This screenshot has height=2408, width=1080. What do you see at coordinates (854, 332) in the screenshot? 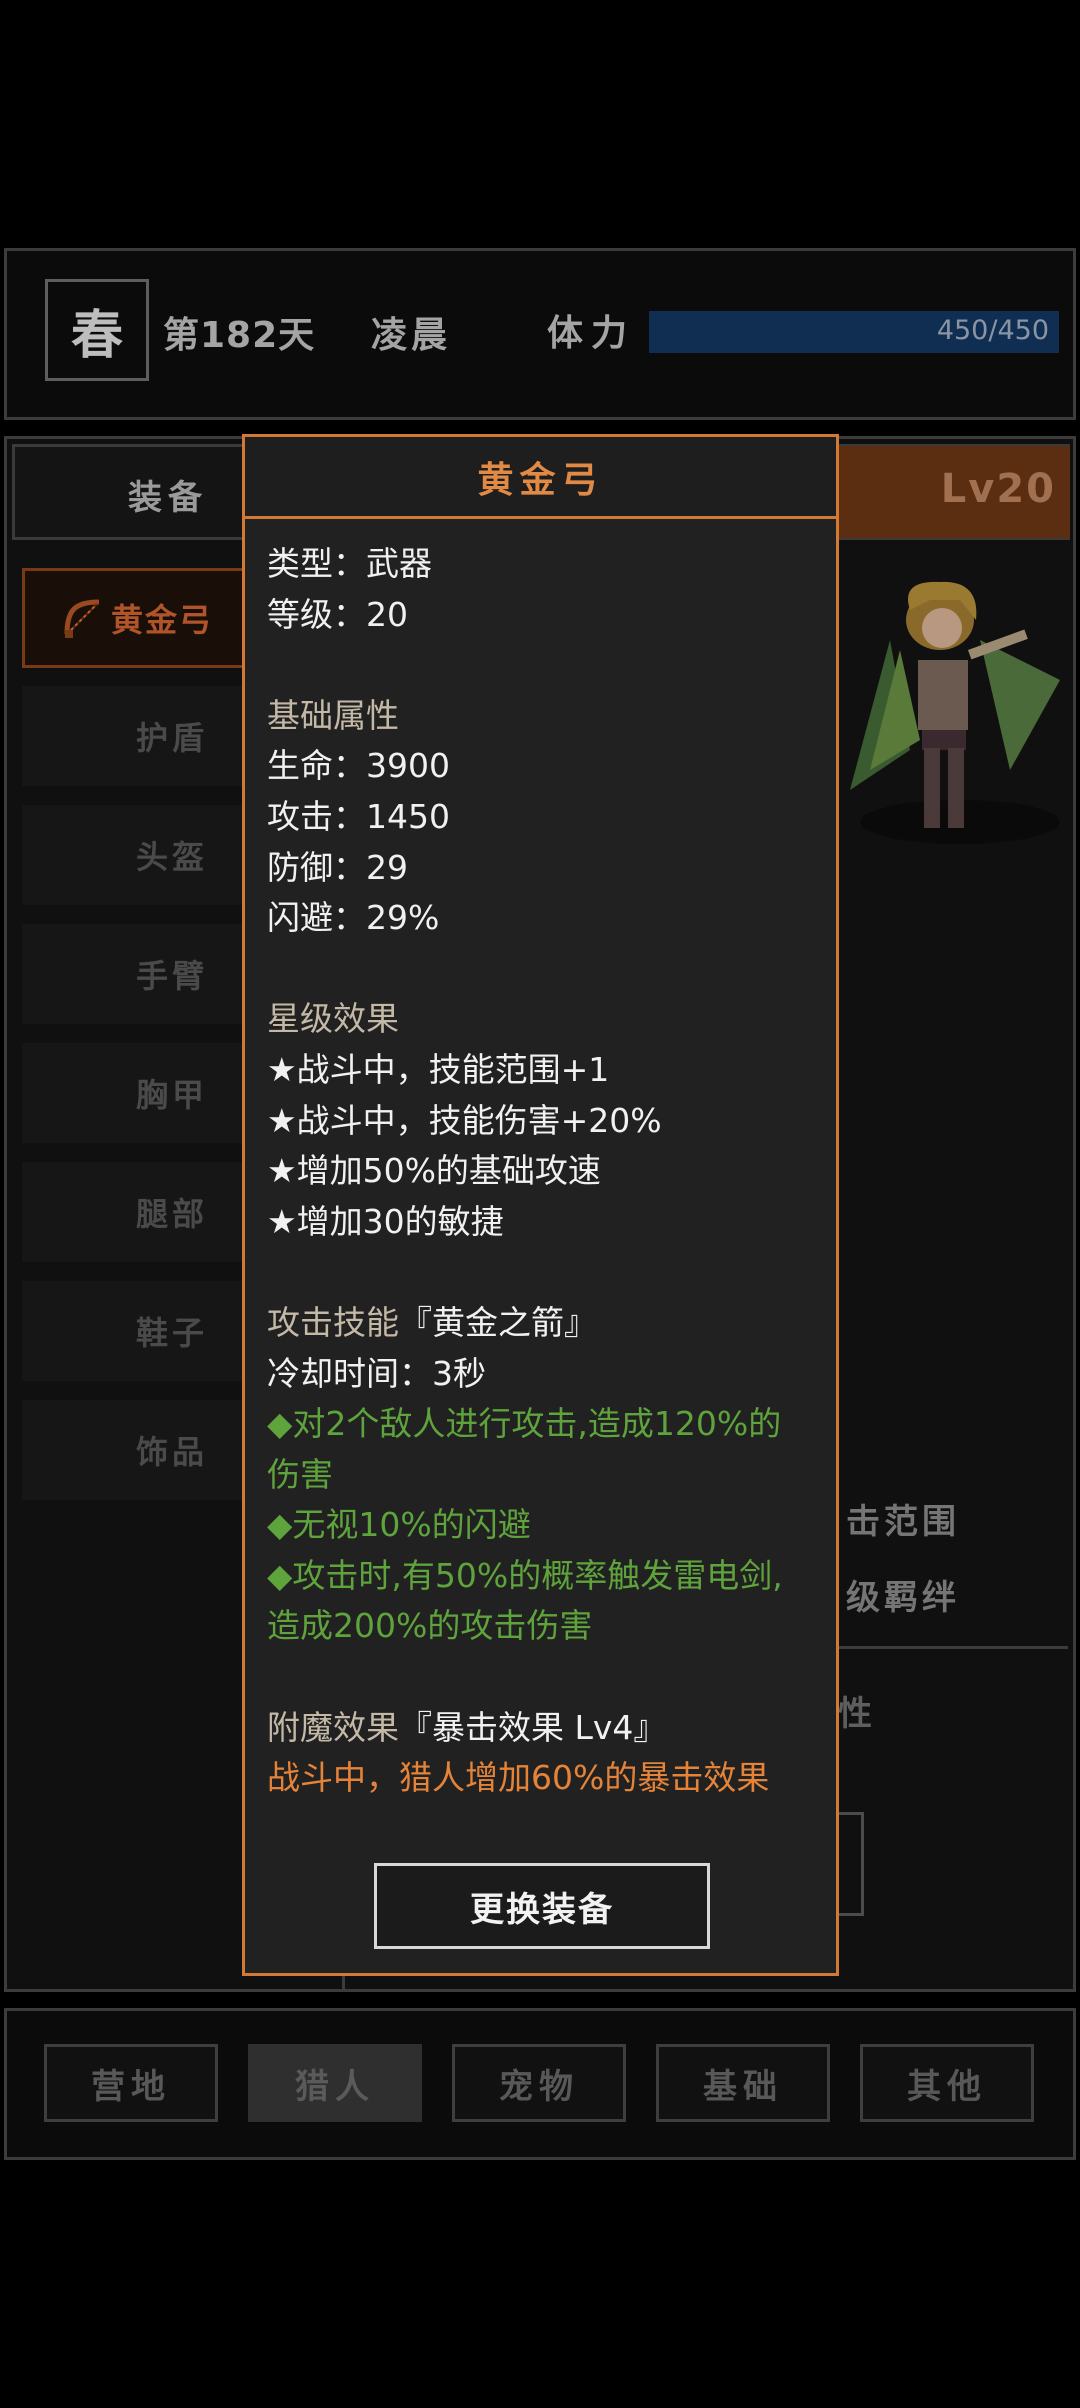
I see `stamina-bar: 450/450` at bounding box center [854, 332].